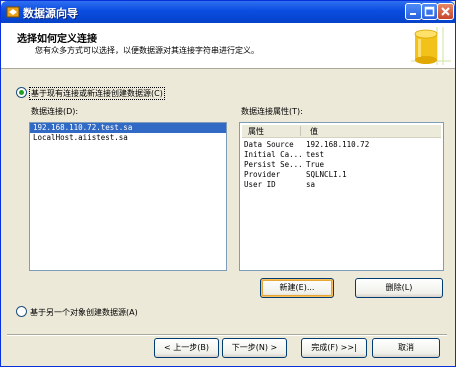  What do you see at coordinates (50, 13) in the screenshot?
I see `window-title: 数据源向导` at bounding box center [50, 13].